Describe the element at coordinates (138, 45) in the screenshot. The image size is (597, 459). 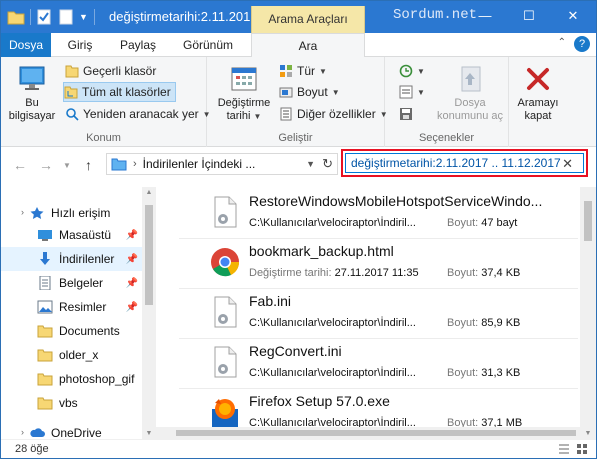
I see `tab-share: Paylaş` at that location.